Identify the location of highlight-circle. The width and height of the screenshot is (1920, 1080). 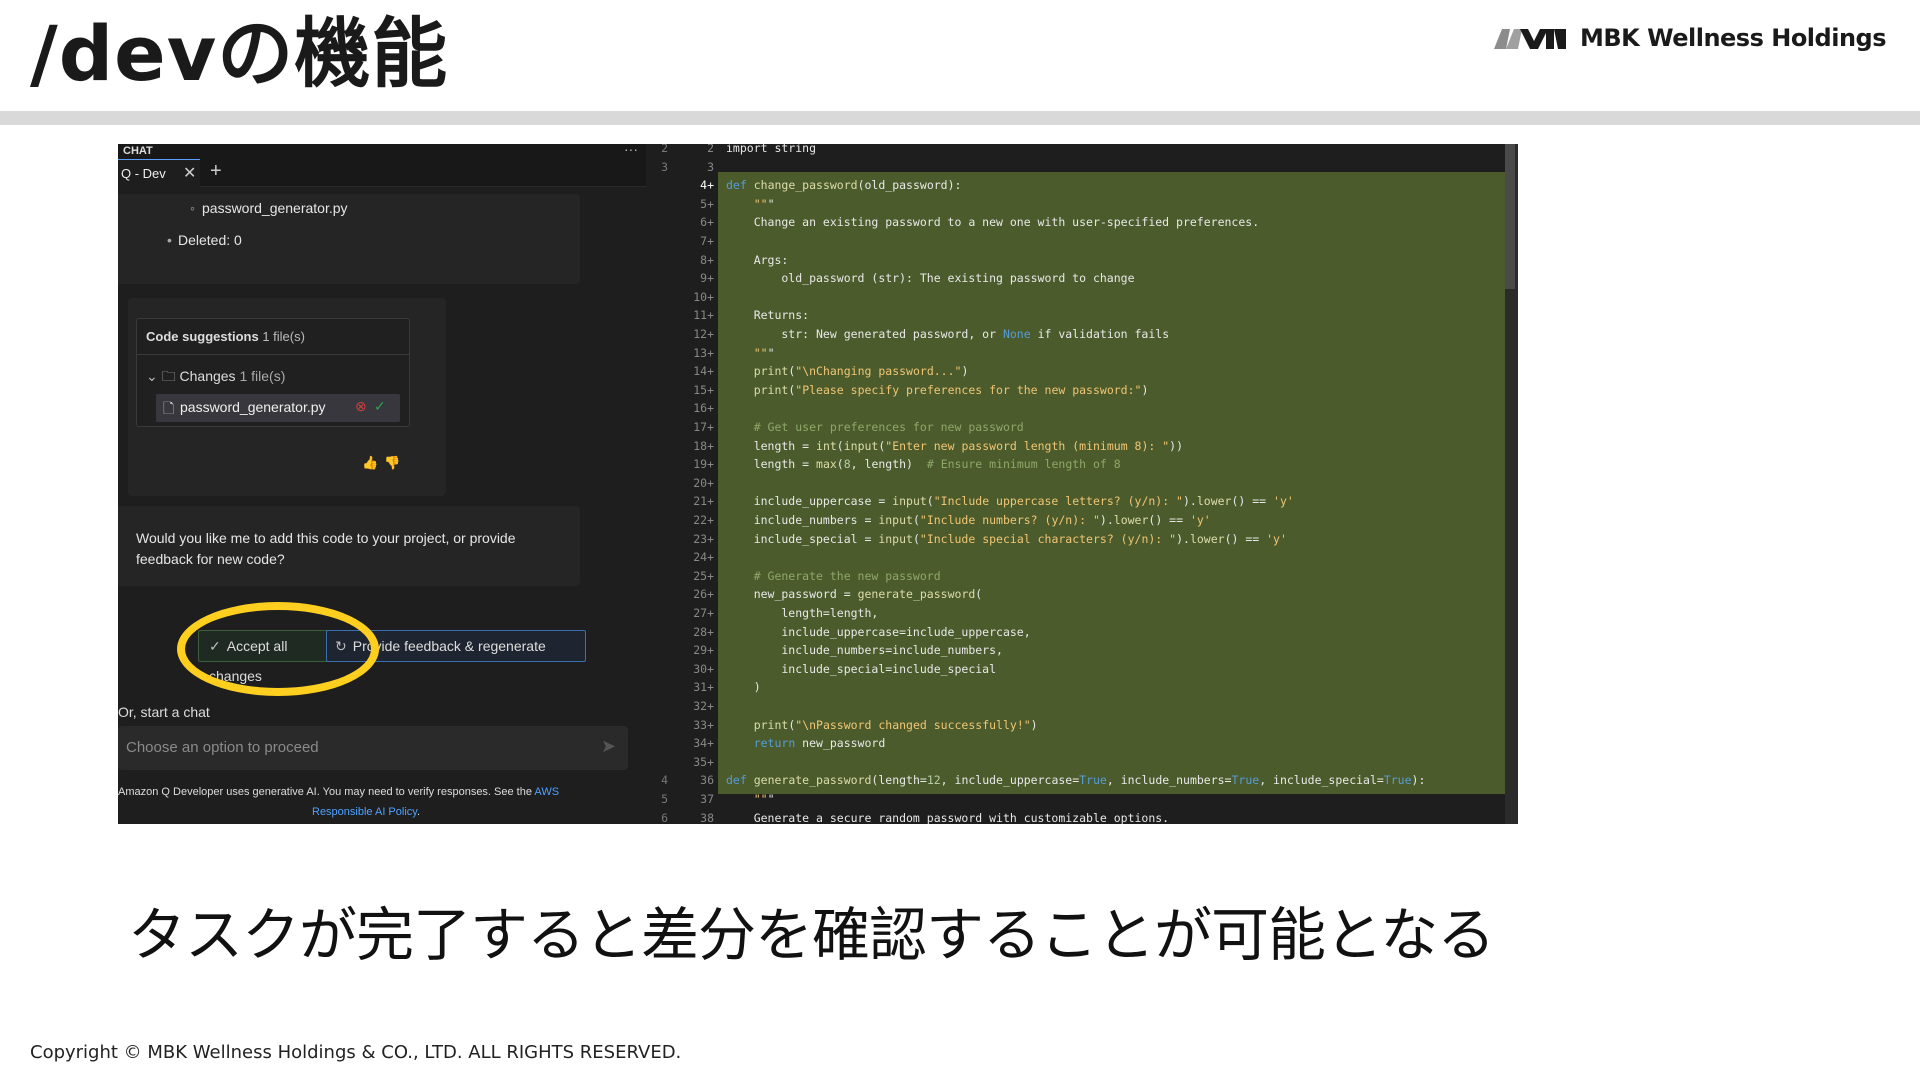
(278, 649).